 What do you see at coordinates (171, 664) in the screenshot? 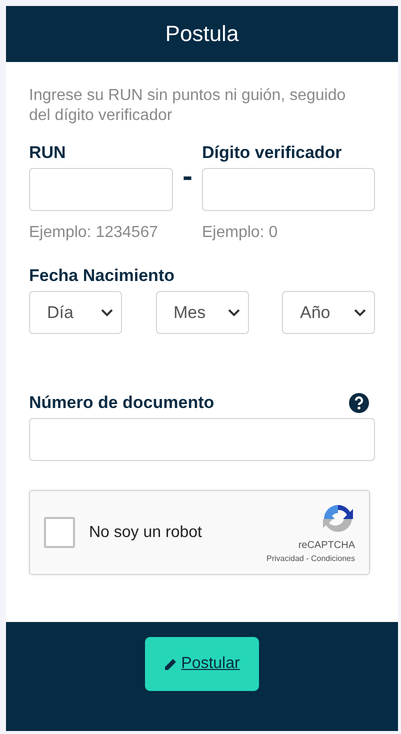
I see `pencil-icon` at bounding box center [171, 664].